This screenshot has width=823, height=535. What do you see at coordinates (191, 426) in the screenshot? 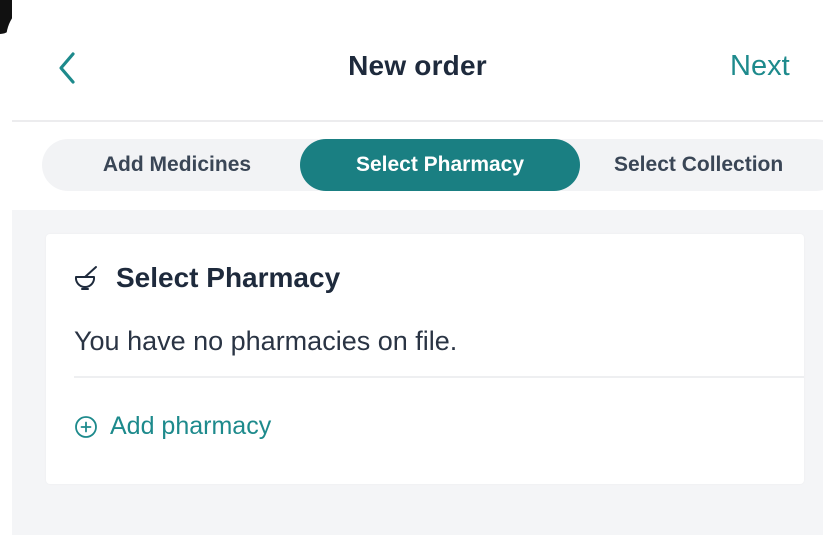
I see `add-pharmacy-label: Add pharmacy` at bounding box center [191, 426].